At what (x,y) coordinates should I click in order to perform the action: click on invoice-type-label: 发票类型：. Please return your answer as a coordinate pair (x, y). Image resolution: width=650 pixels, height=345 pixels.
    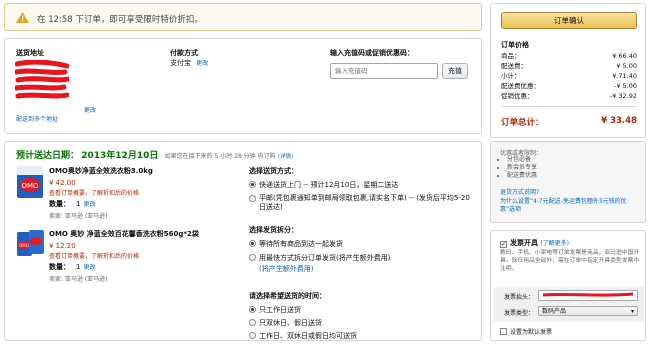
    Looking at the image, I should click on (519, 313).